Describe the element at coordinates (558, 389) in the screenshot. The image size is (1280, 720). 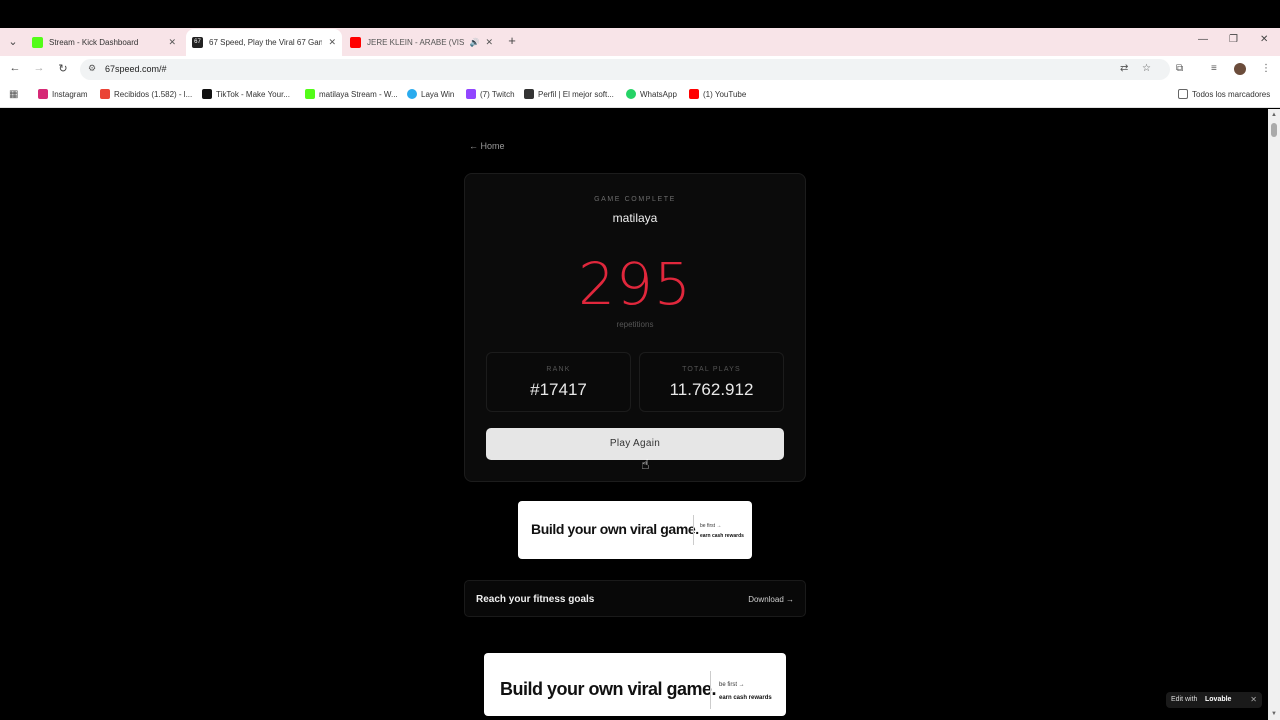
I see `rank-value: #17417` at that location.